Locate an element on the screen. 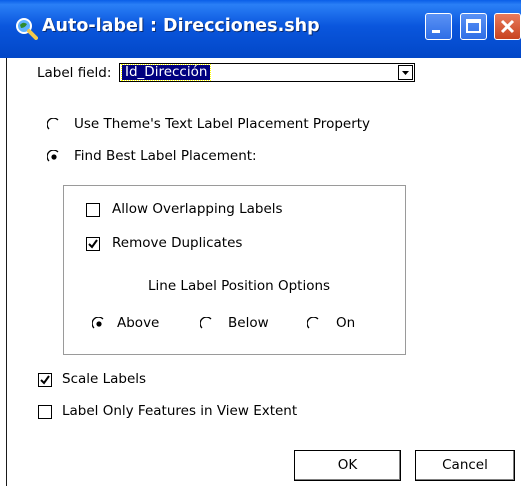 This screenshot has width=521, height=486. minimize-icon is located at coordinates (436, 31).